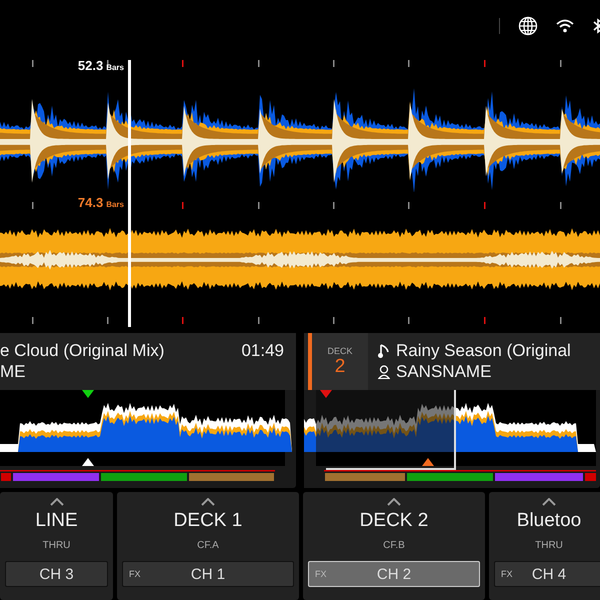  What do you see at coordinates (483, 351) in the screenshot?
I see `track-title: Rainy Season (Original` at bounding box center [483, 351].